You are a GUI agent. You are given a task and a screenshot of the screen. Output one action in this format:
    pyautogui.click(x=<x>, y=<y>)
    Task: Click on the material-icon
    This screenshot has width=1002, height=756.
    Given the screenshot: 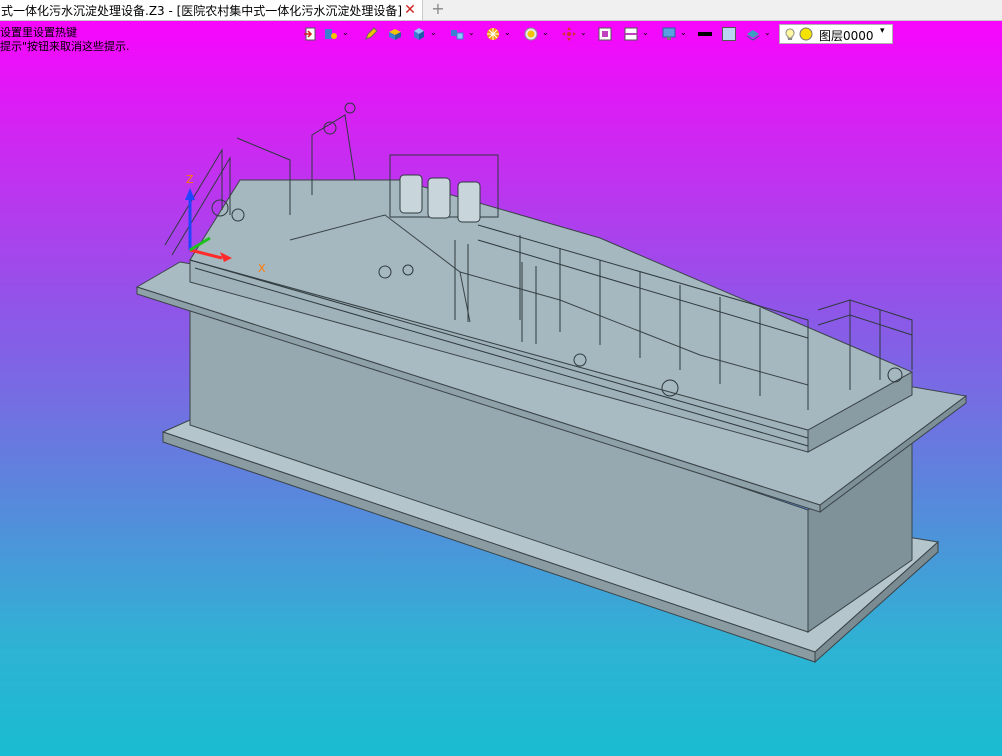 What is the action you would take?
    pyautogui.click(x=753, y=35)
    